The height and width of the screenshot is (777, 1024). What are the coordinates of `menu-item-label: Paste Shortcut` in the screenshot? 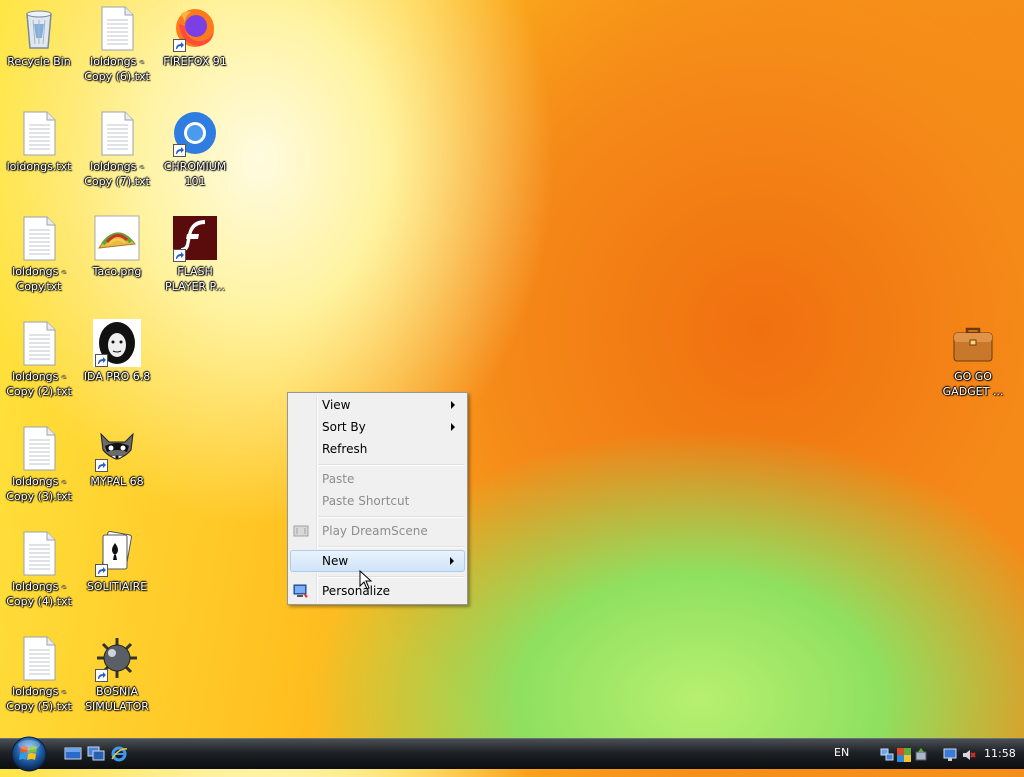 It's located at (366, 501).